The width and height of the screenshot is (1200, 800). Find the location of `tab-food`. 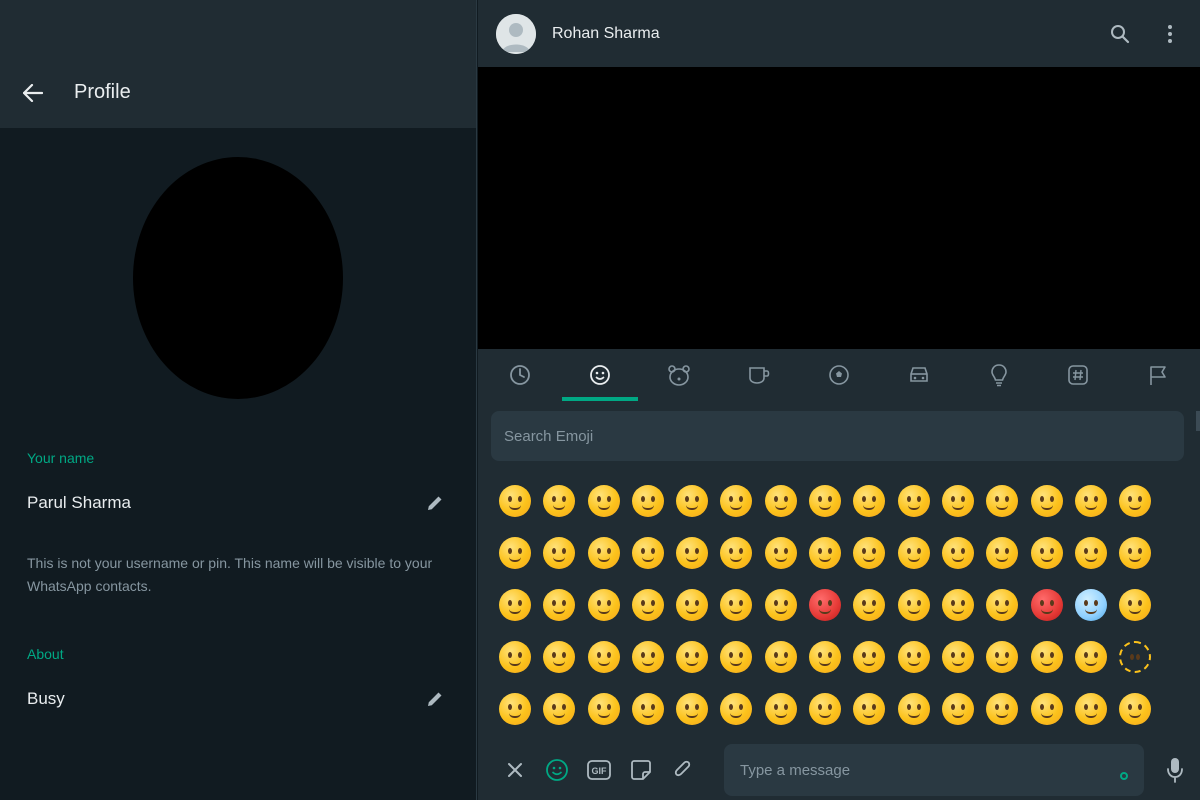

tab-food is located at coordinates (759, 375).